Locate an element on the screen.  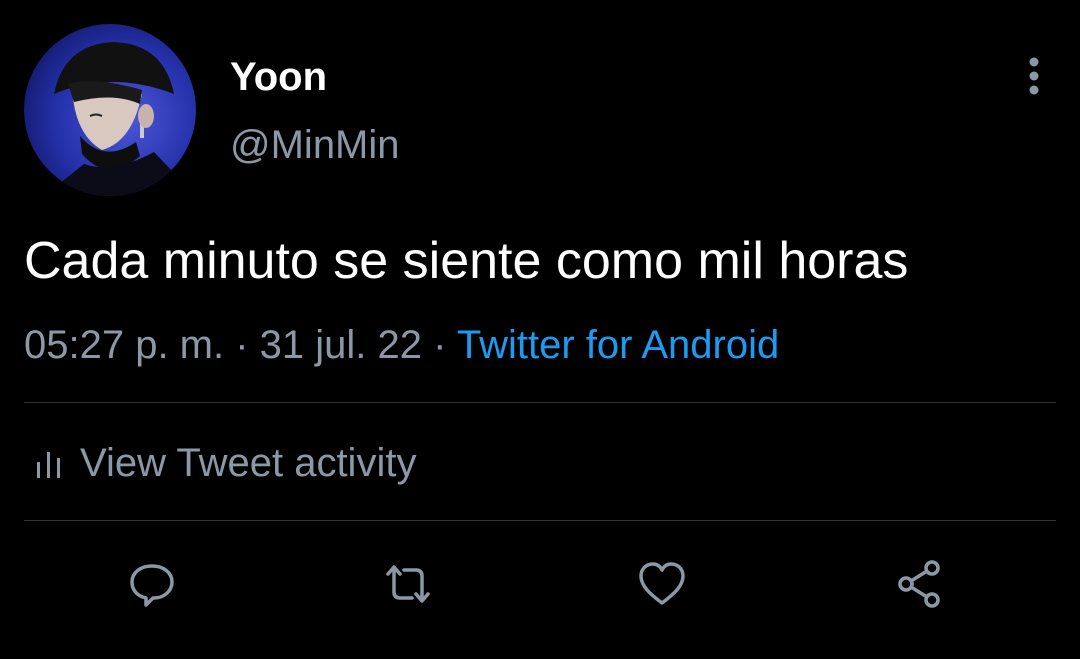
view-tweet-activity-label: View Tweet activity is located at coordinates (248, 462).